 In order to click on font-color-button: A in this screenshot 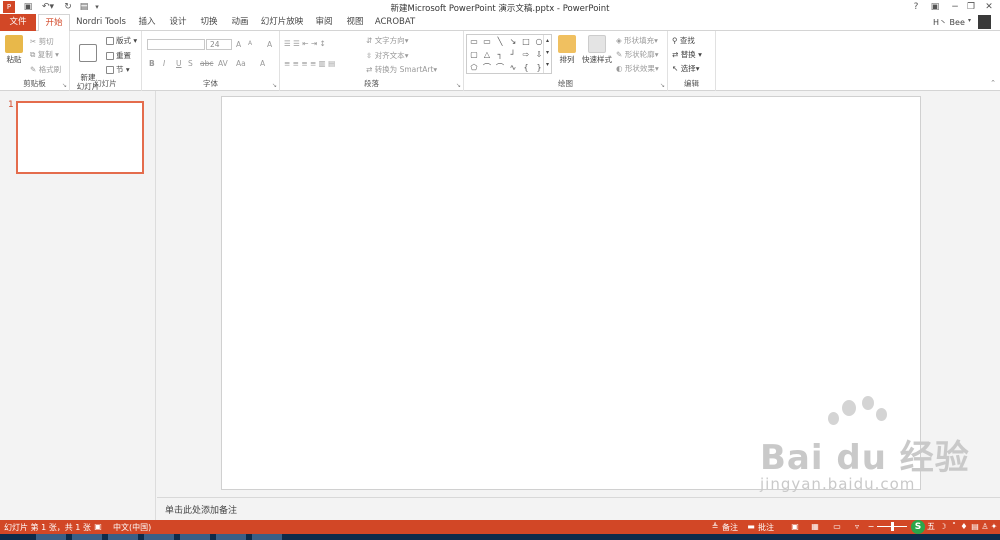, I will do `click(262, 63)`.